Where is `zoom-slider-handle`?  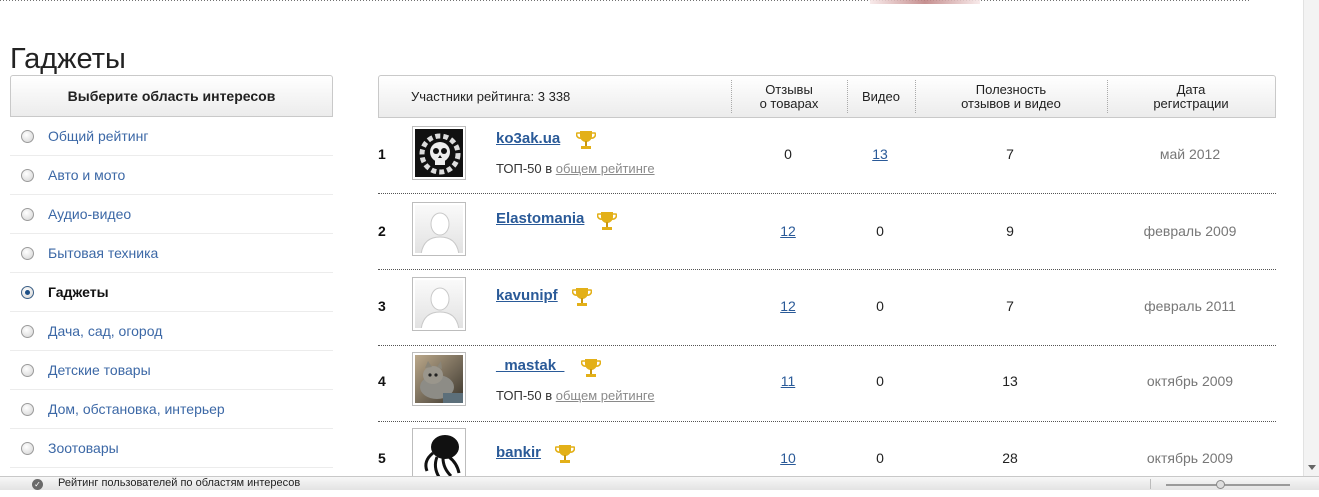 zoom-slider-handle is located at coordinates (1220, 484).